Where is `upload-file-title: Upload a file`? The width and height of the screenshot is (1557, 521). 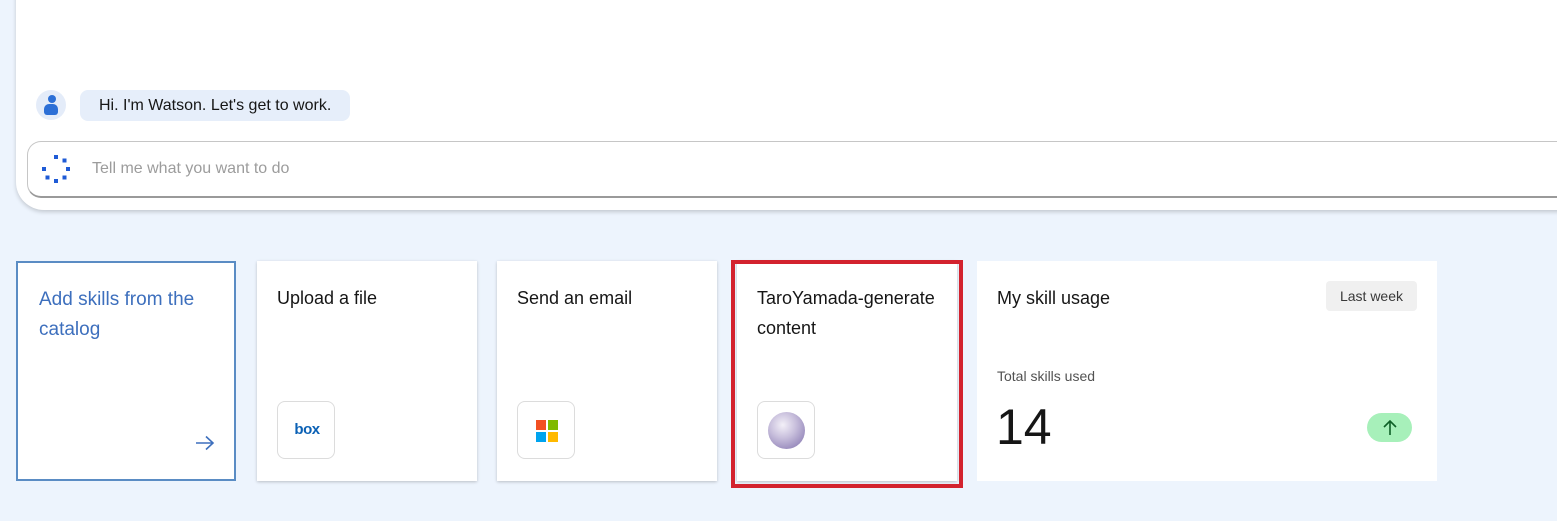 upload-file-title: Upload a file is located at coordinates (327, 298).